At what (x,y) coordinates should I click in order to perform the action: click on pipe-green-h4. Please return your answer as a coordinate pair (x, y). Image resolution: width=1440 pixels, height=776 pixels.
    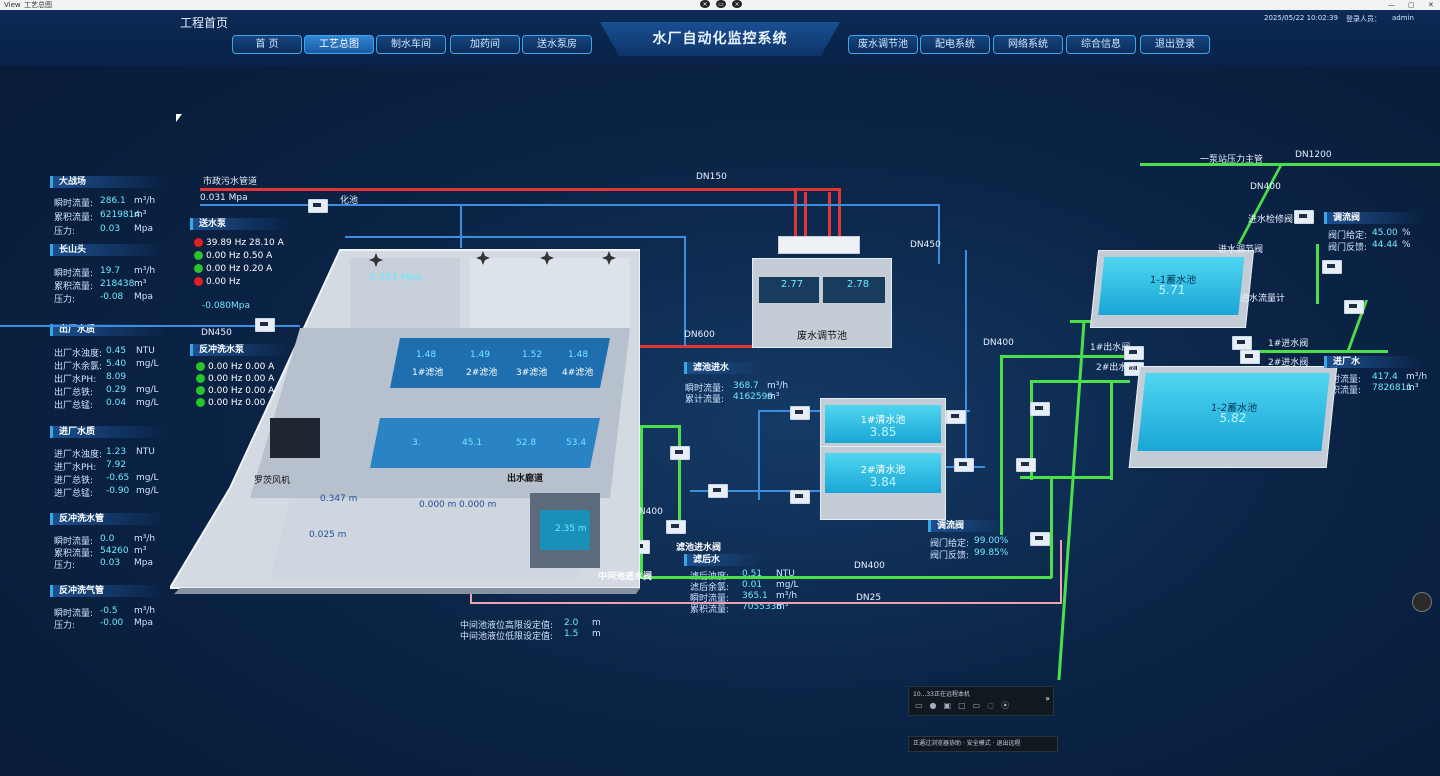
    Looking at the image, I should click on (1080, 381).